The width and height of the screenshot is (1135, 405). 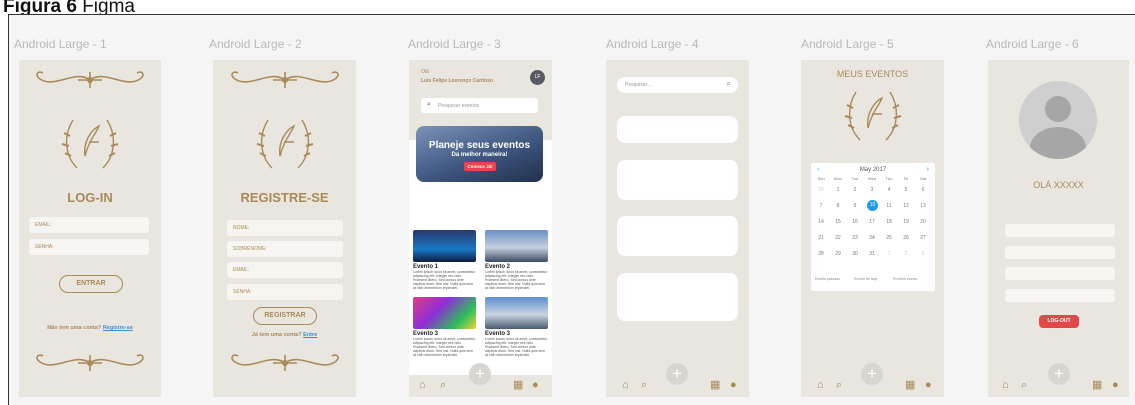 What do you see at coordinates (872, 254) in the screenshot?
I see `calendar-day: 31` at bounding box center [872, 254].